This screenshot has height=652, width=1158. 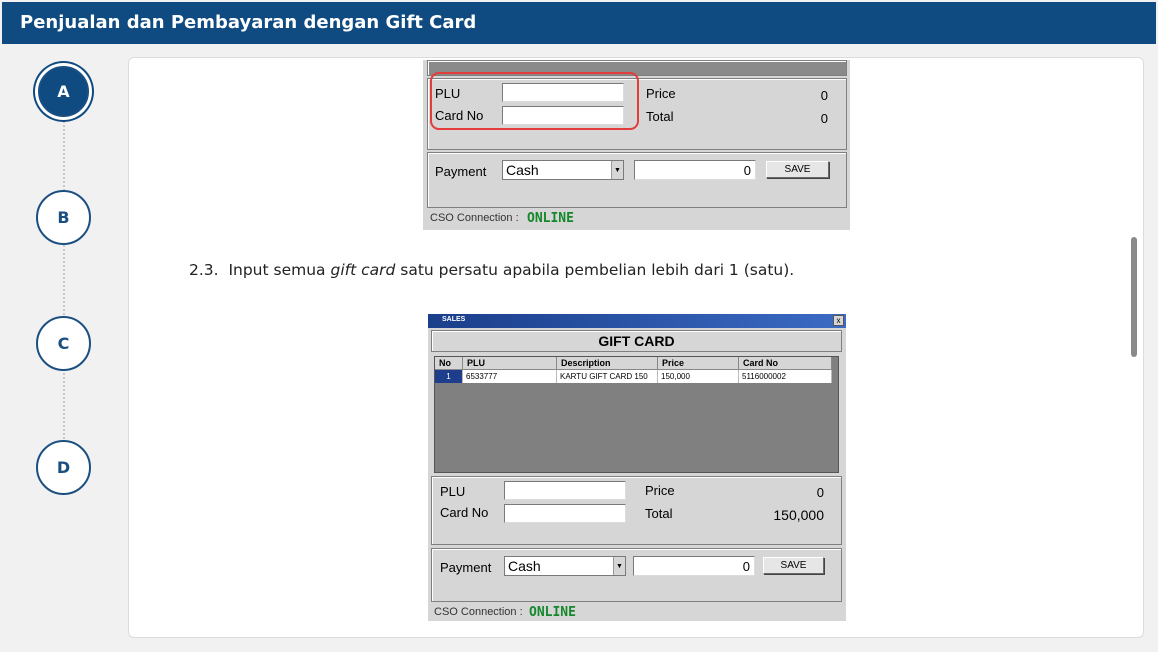 I want to click on step-a-button: A, so click(x=63, y=91).